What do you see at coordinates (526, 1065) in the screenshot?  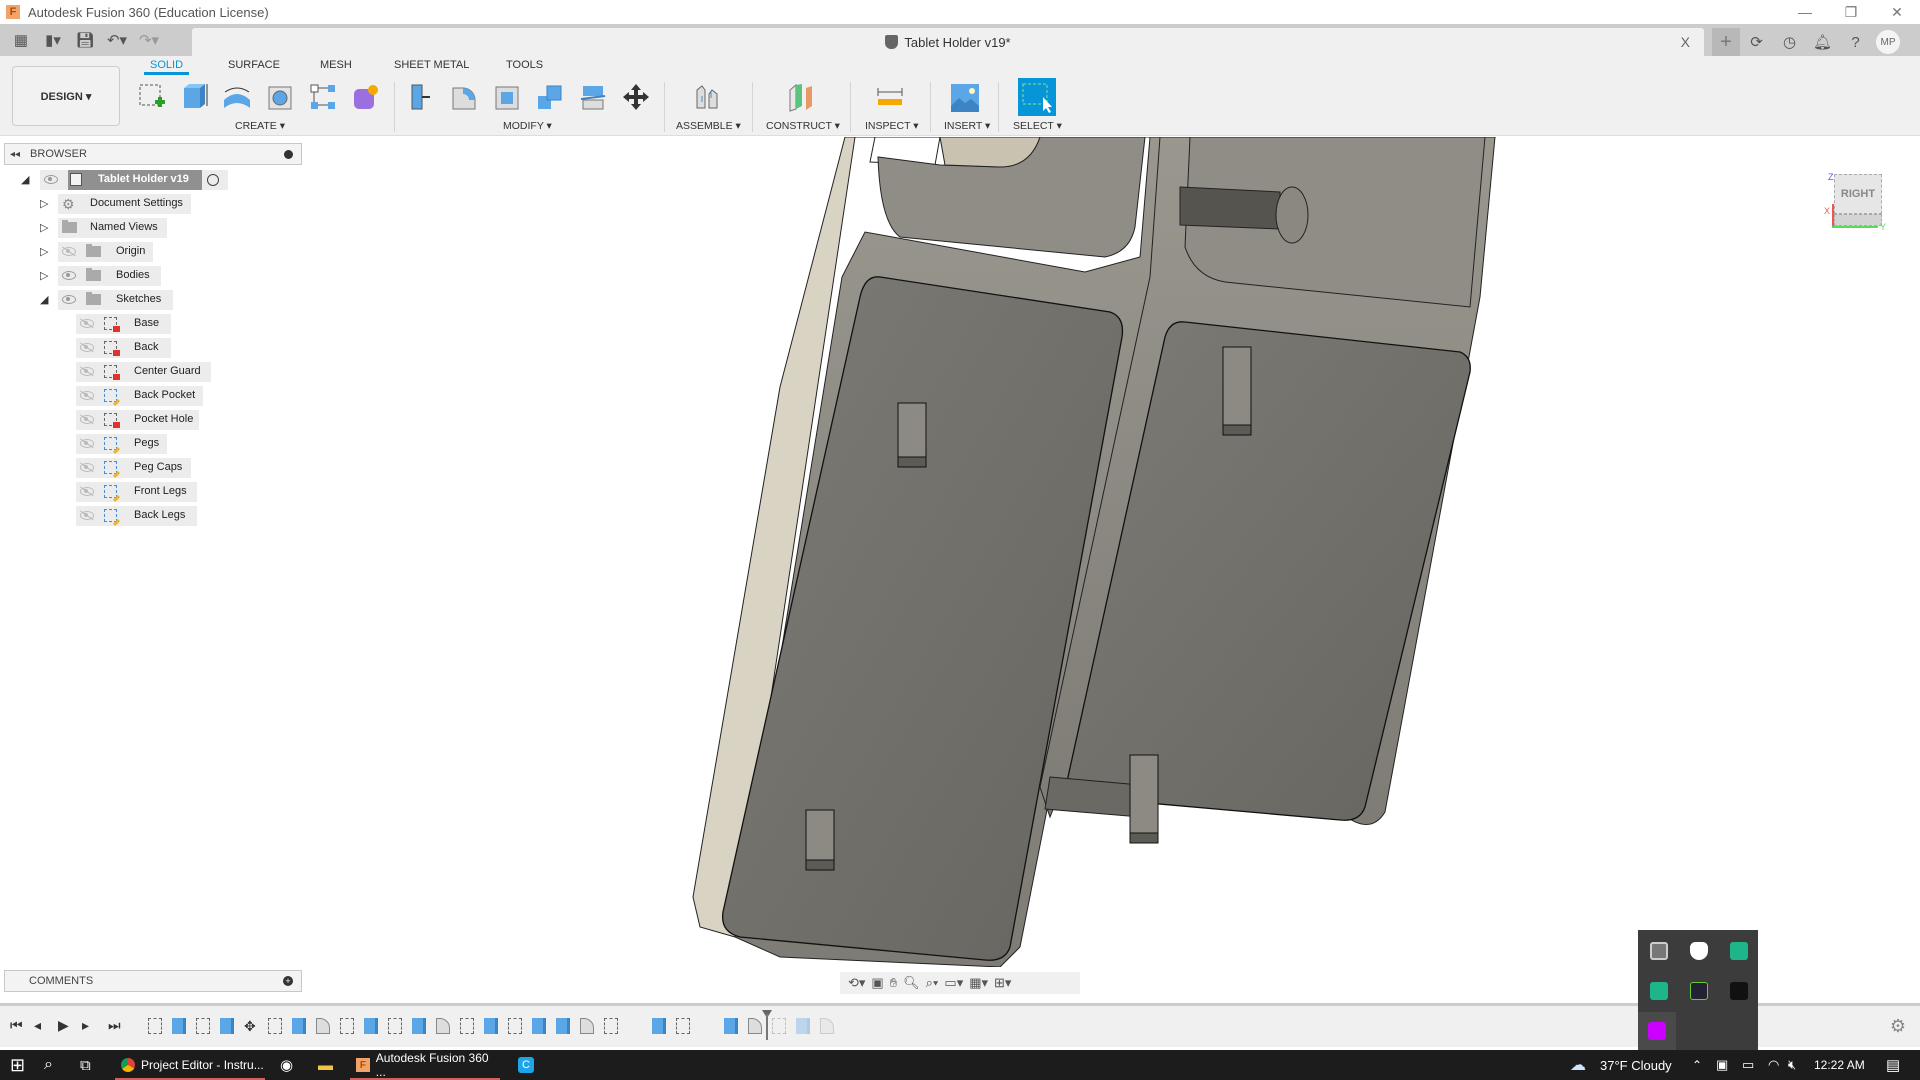 I see `c-app-icon: C` at bounding box center [526, 1065].